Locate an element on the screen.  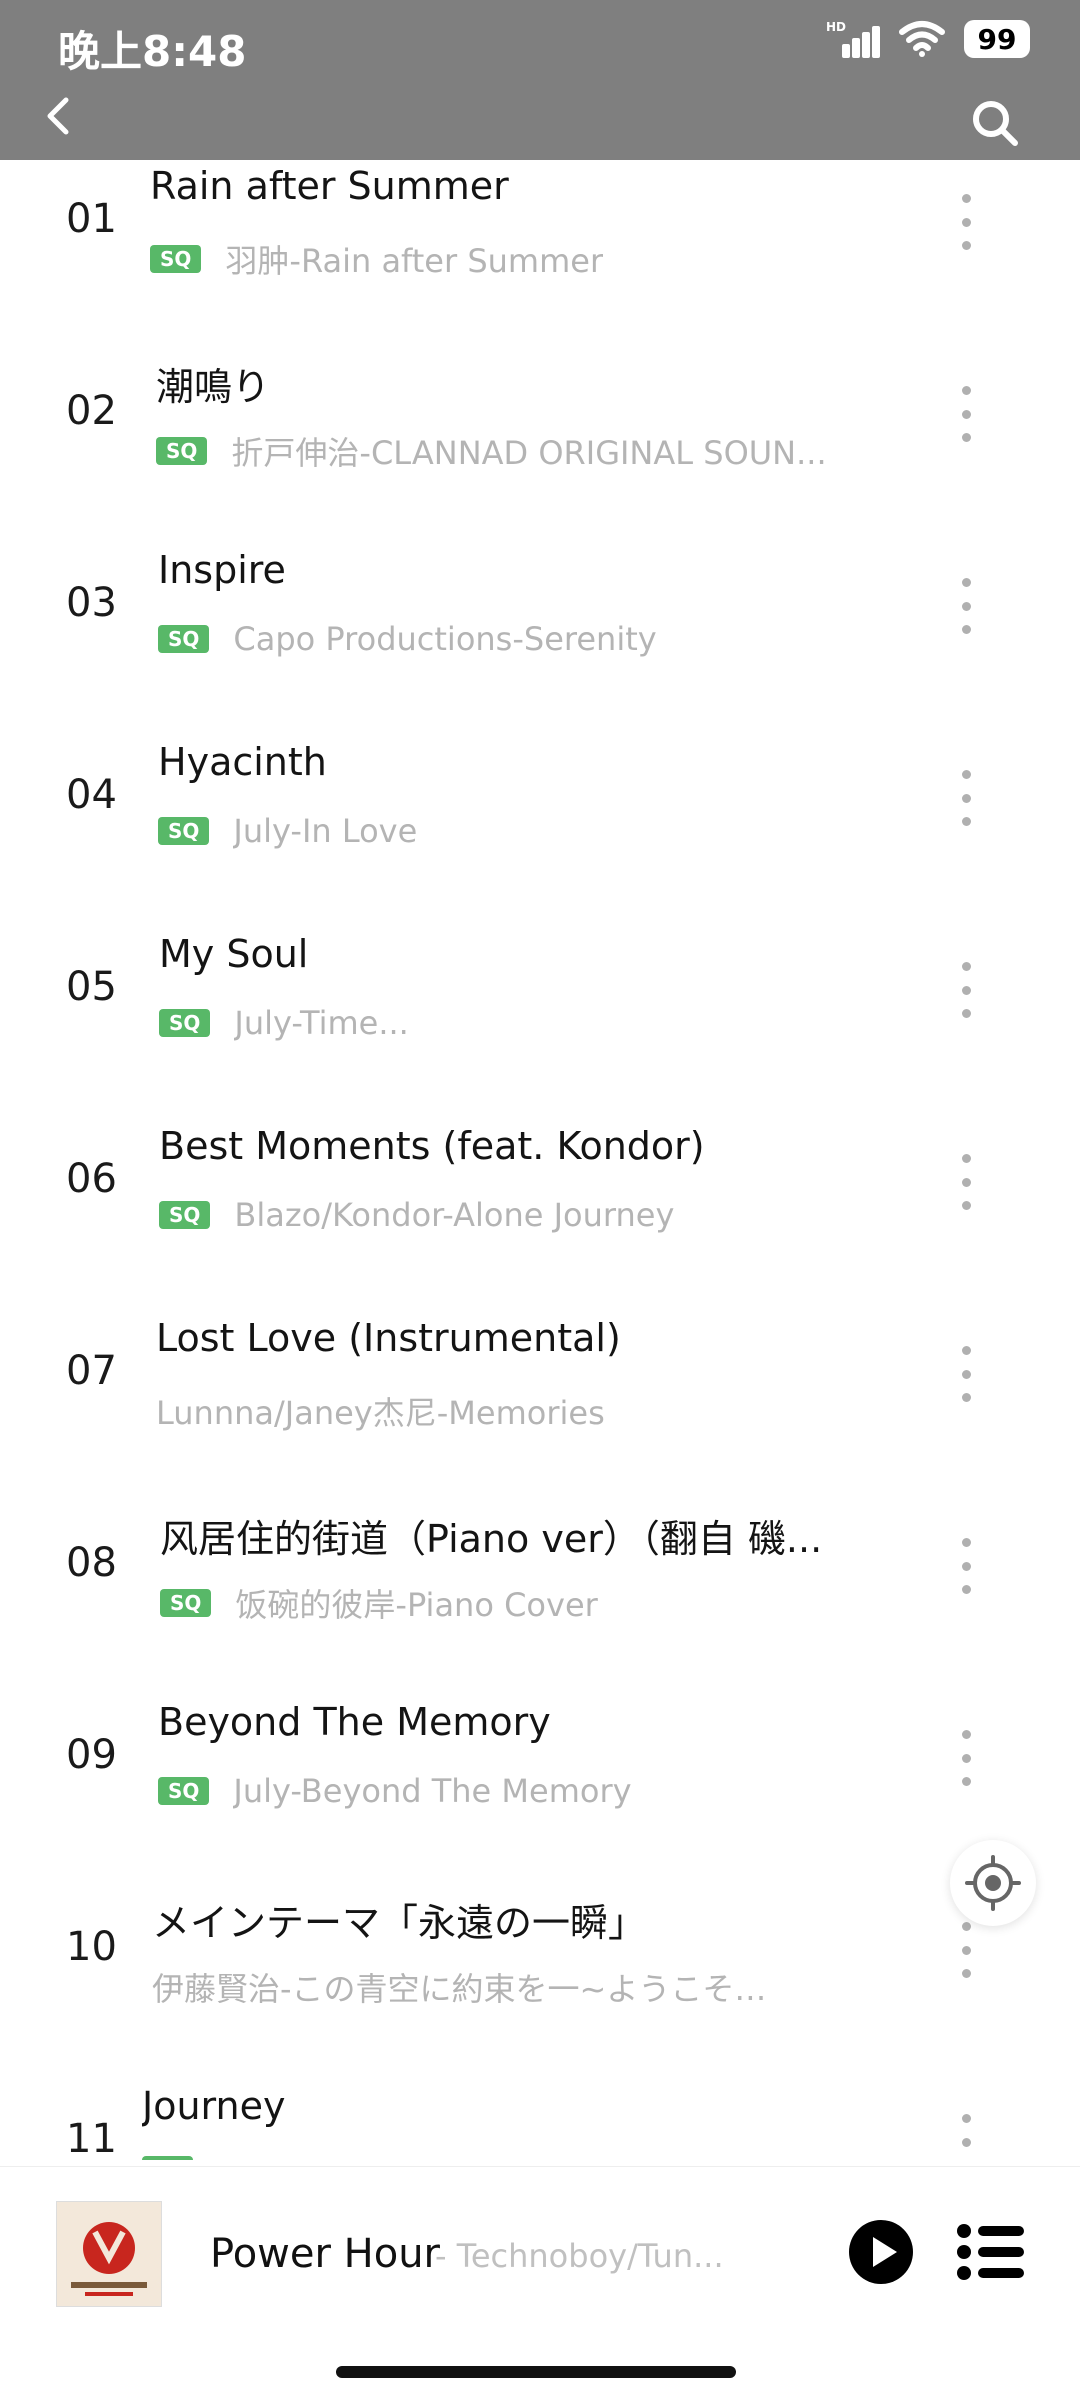
track-subtitle-row: Lunnna/Janey杰尼-Memories is located at coordinates (380, 1411).